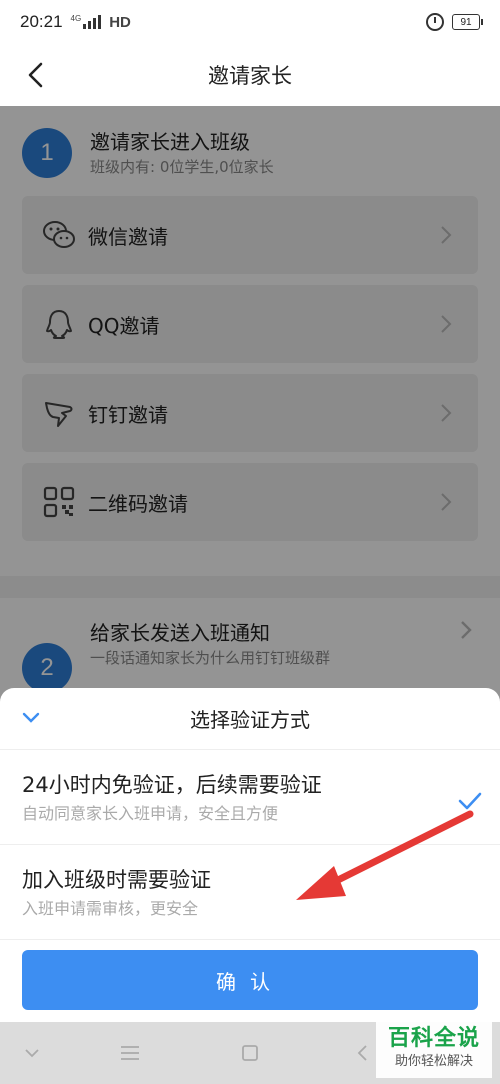 The width and height of the screenshot is (500, 1084). Describe the element at coordinates (433, 1061) in the screenshot. I see `watermark-sub: 助你轻松解决` at that location.